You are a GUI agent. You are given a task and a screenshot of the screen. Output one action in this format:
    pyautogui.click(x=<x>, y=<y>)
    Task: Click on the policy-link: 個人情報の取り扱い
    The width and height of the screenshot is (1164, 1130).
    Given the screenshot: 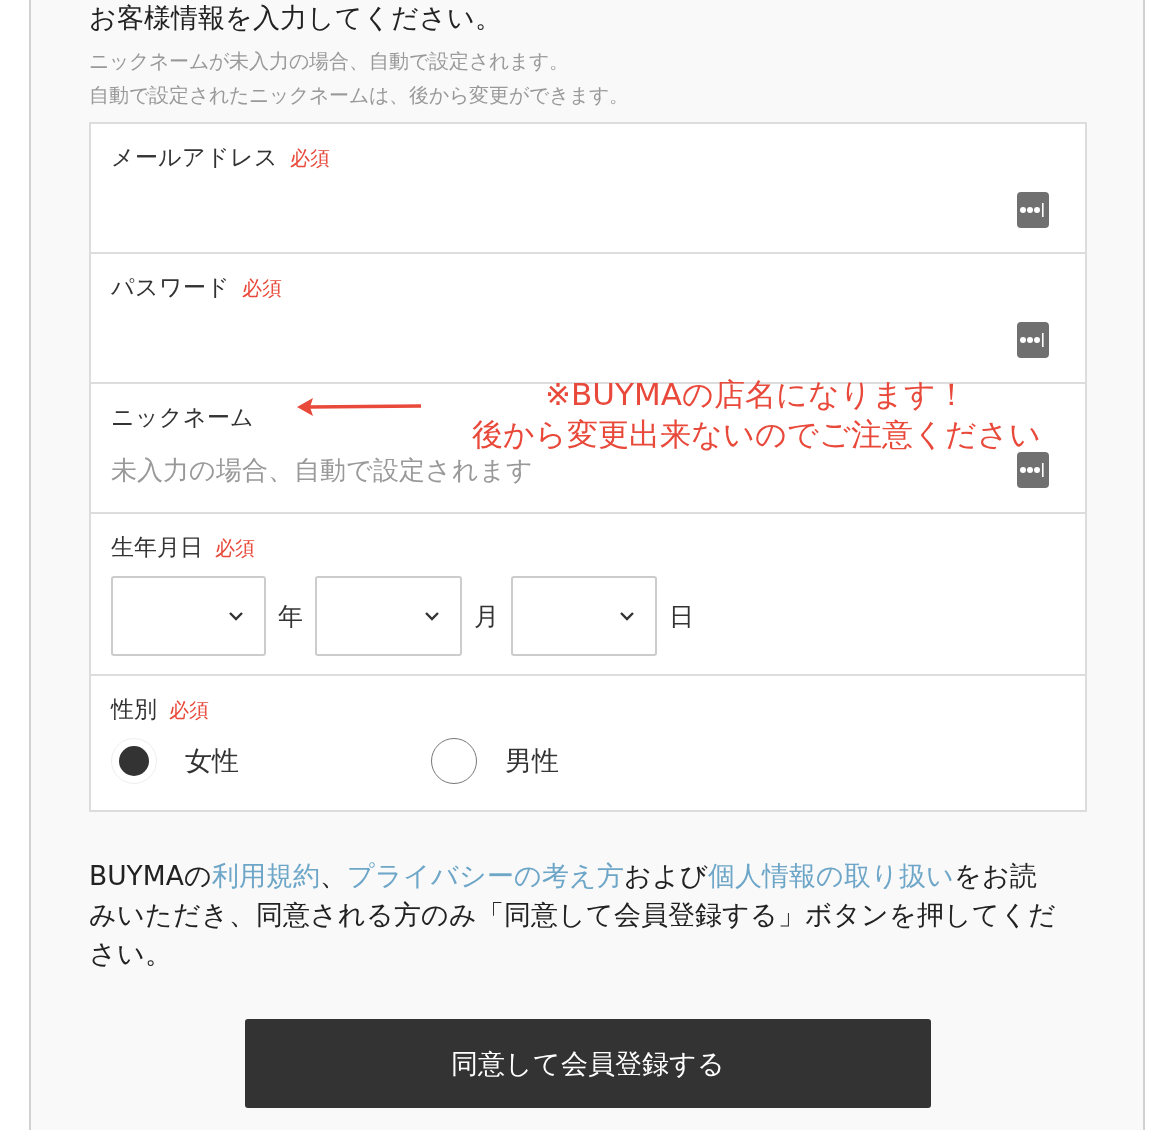 What is the action you would take?
    pyautogui.click(x=830, y=875)
    